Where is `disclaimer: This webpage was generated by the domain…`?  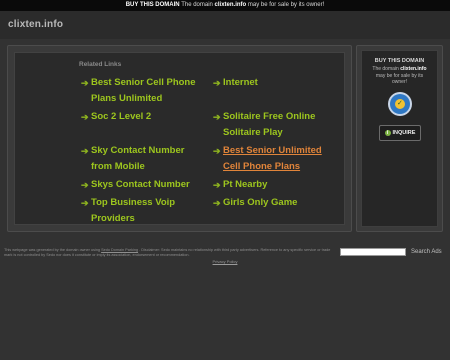
disclaimer: This webpage was generated by the domain… is located at coordinates (169, 253).